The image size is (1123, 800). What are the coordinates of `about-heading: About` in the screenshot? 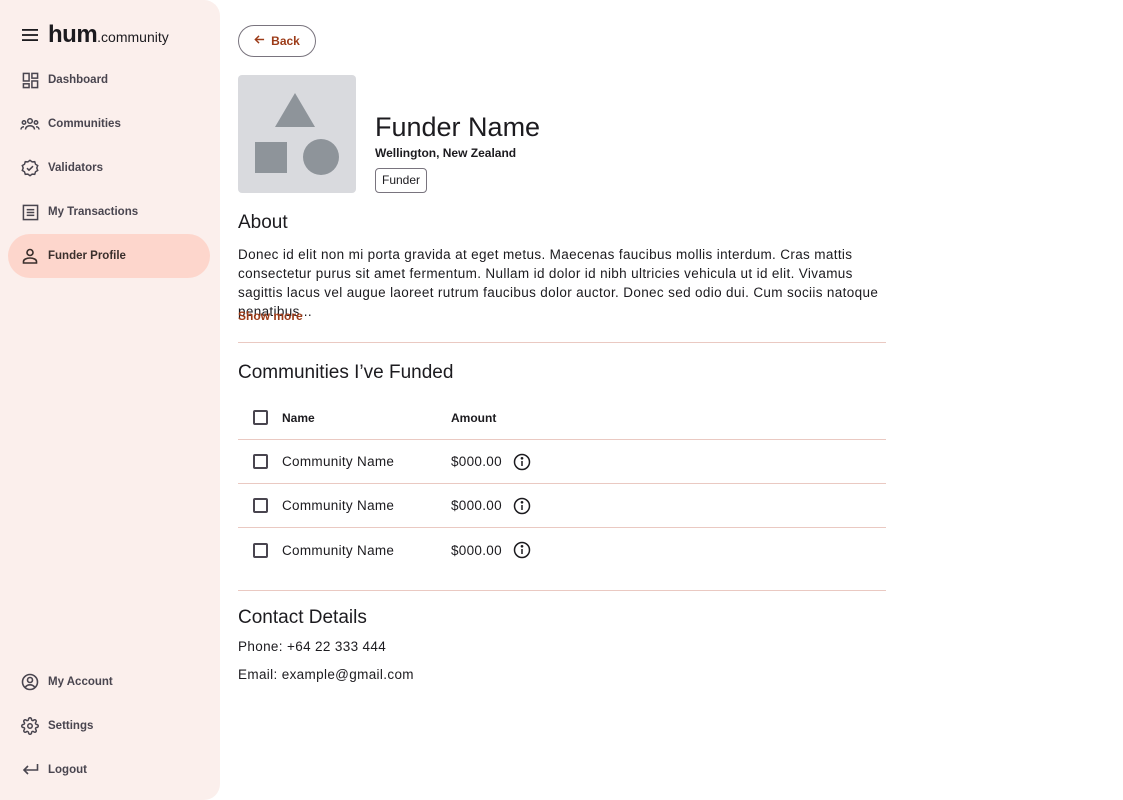 It's located at (263, 222).